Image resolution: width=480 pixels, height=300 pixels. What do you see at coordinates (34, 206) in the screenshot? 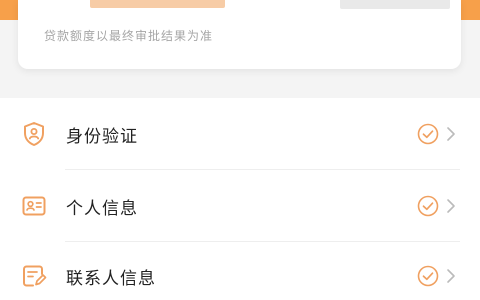
I see `id-card-icon` at bounding box center [34, 206].